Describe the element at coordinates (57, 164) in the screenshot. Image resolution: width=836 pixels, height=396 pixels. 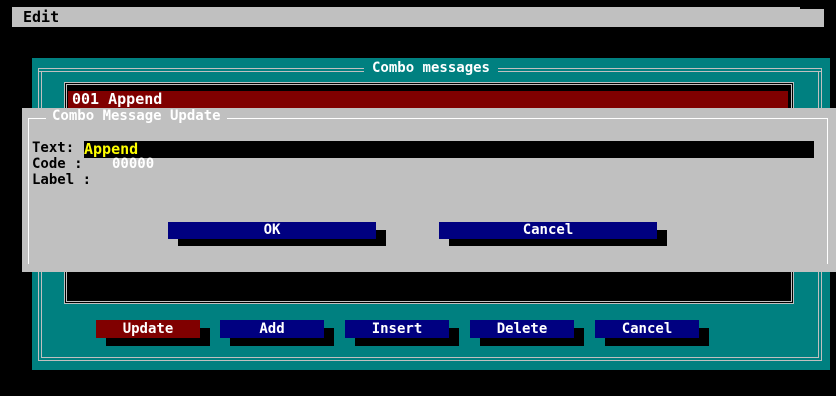
I see `code-label: Code :` at that location.